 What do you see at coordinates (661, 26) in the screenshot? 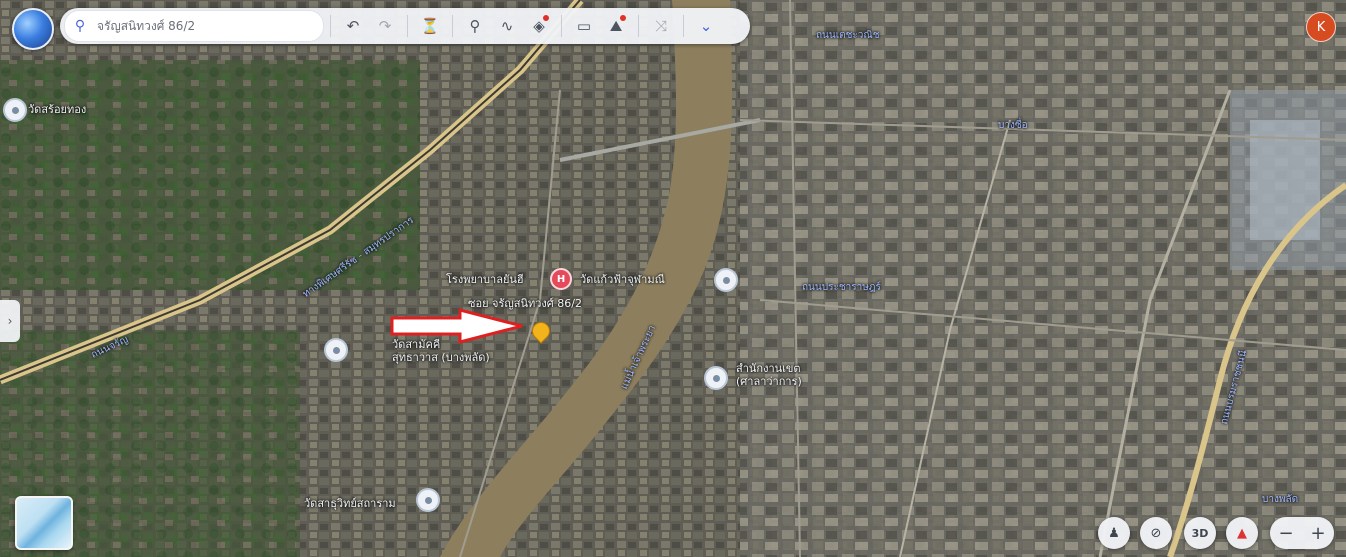
I see `fullscreen-icon: ⤨` at bounding box center [661, 26].